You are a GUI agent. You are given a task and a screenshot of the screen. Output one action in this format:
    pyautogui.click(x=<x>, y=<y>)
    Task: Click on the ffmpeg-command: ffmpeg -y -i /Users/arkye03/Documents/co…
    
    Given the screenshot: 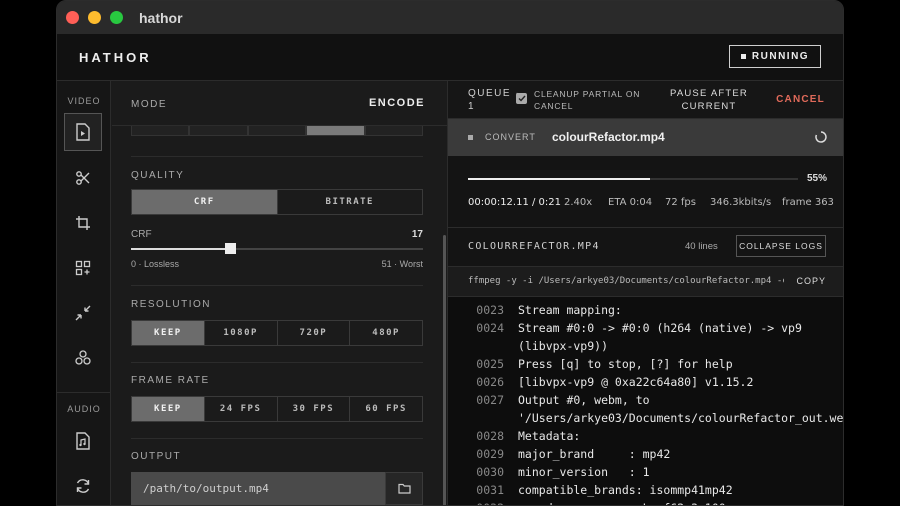 What is the action you would take?
    pyautogui.click(x=626, y=281)
    